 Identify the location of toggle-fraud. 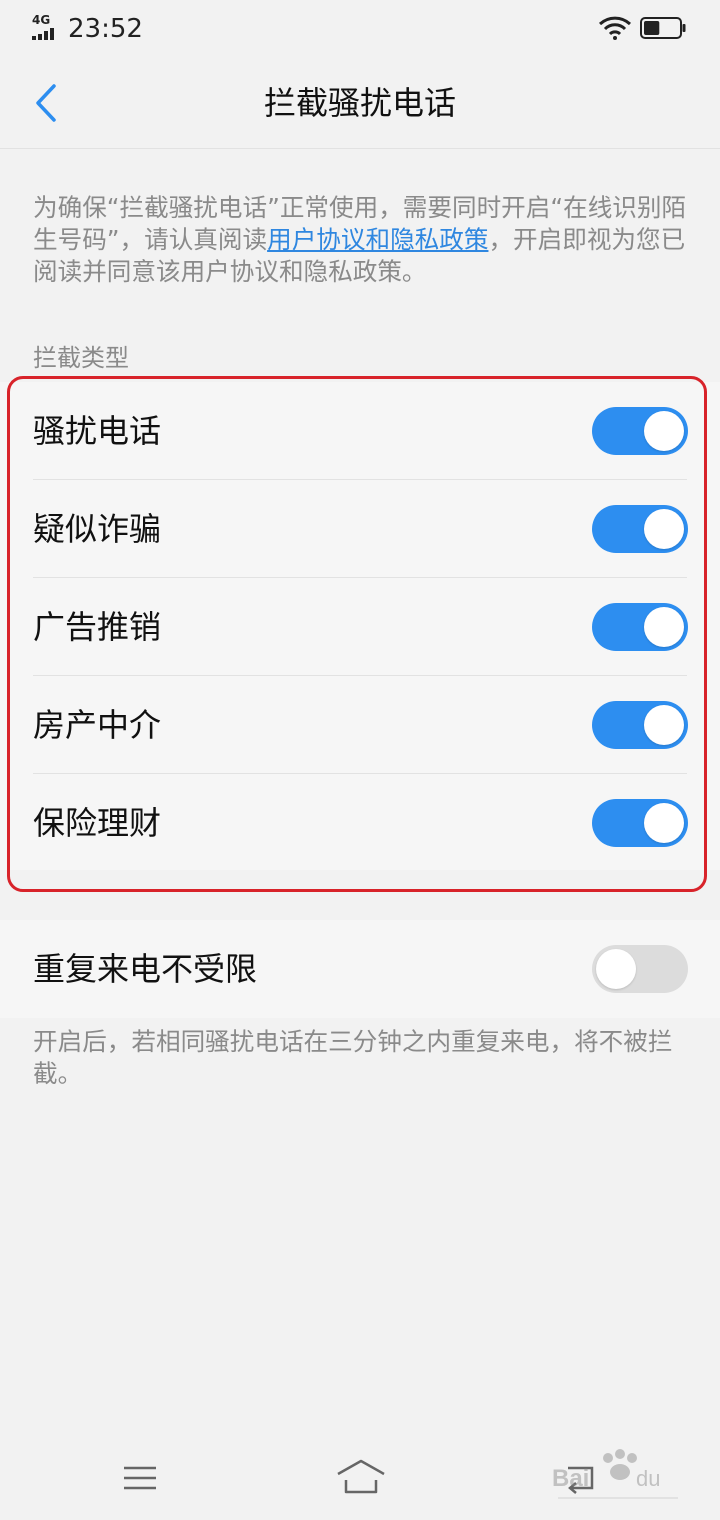
(640, 529).